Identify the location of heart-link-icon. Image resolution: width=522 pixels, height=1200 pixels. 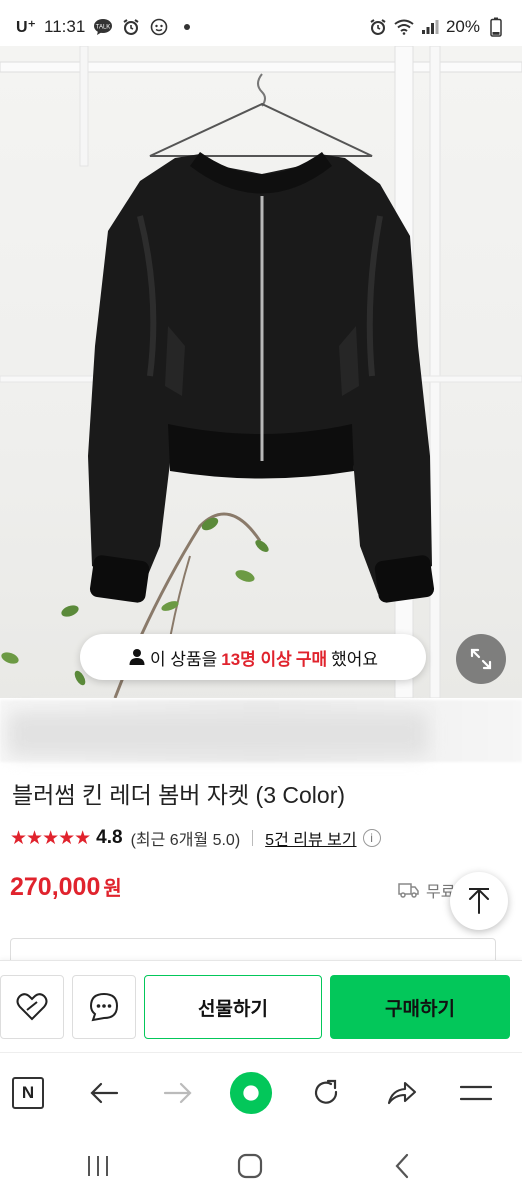
(32, 1007).